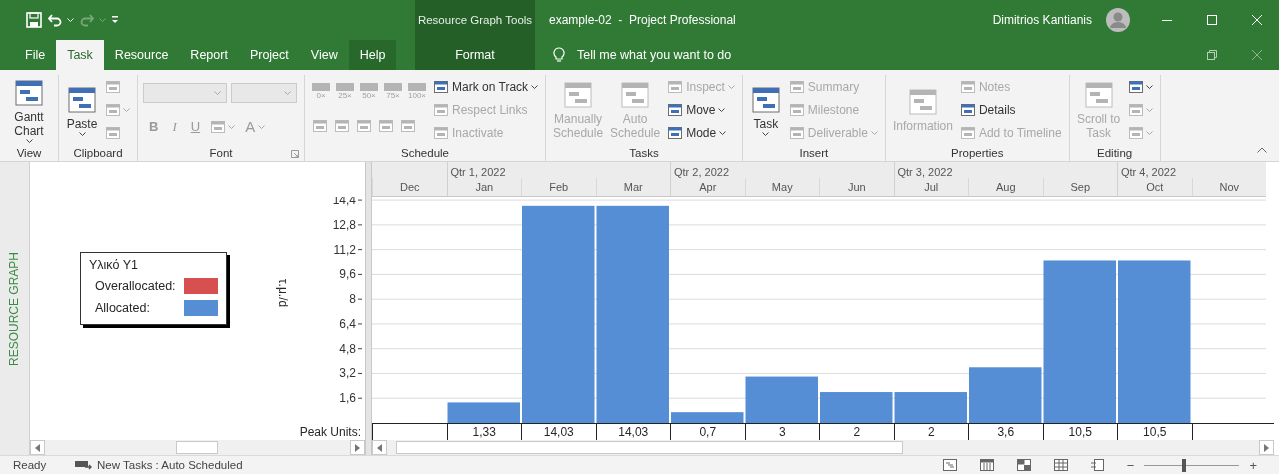 The width and height of the screenshot is (1279, 474). What do you see at coordinates (1256, 55) in the screenshot?
I see `close-icon` at bounding box center [1256, 55].